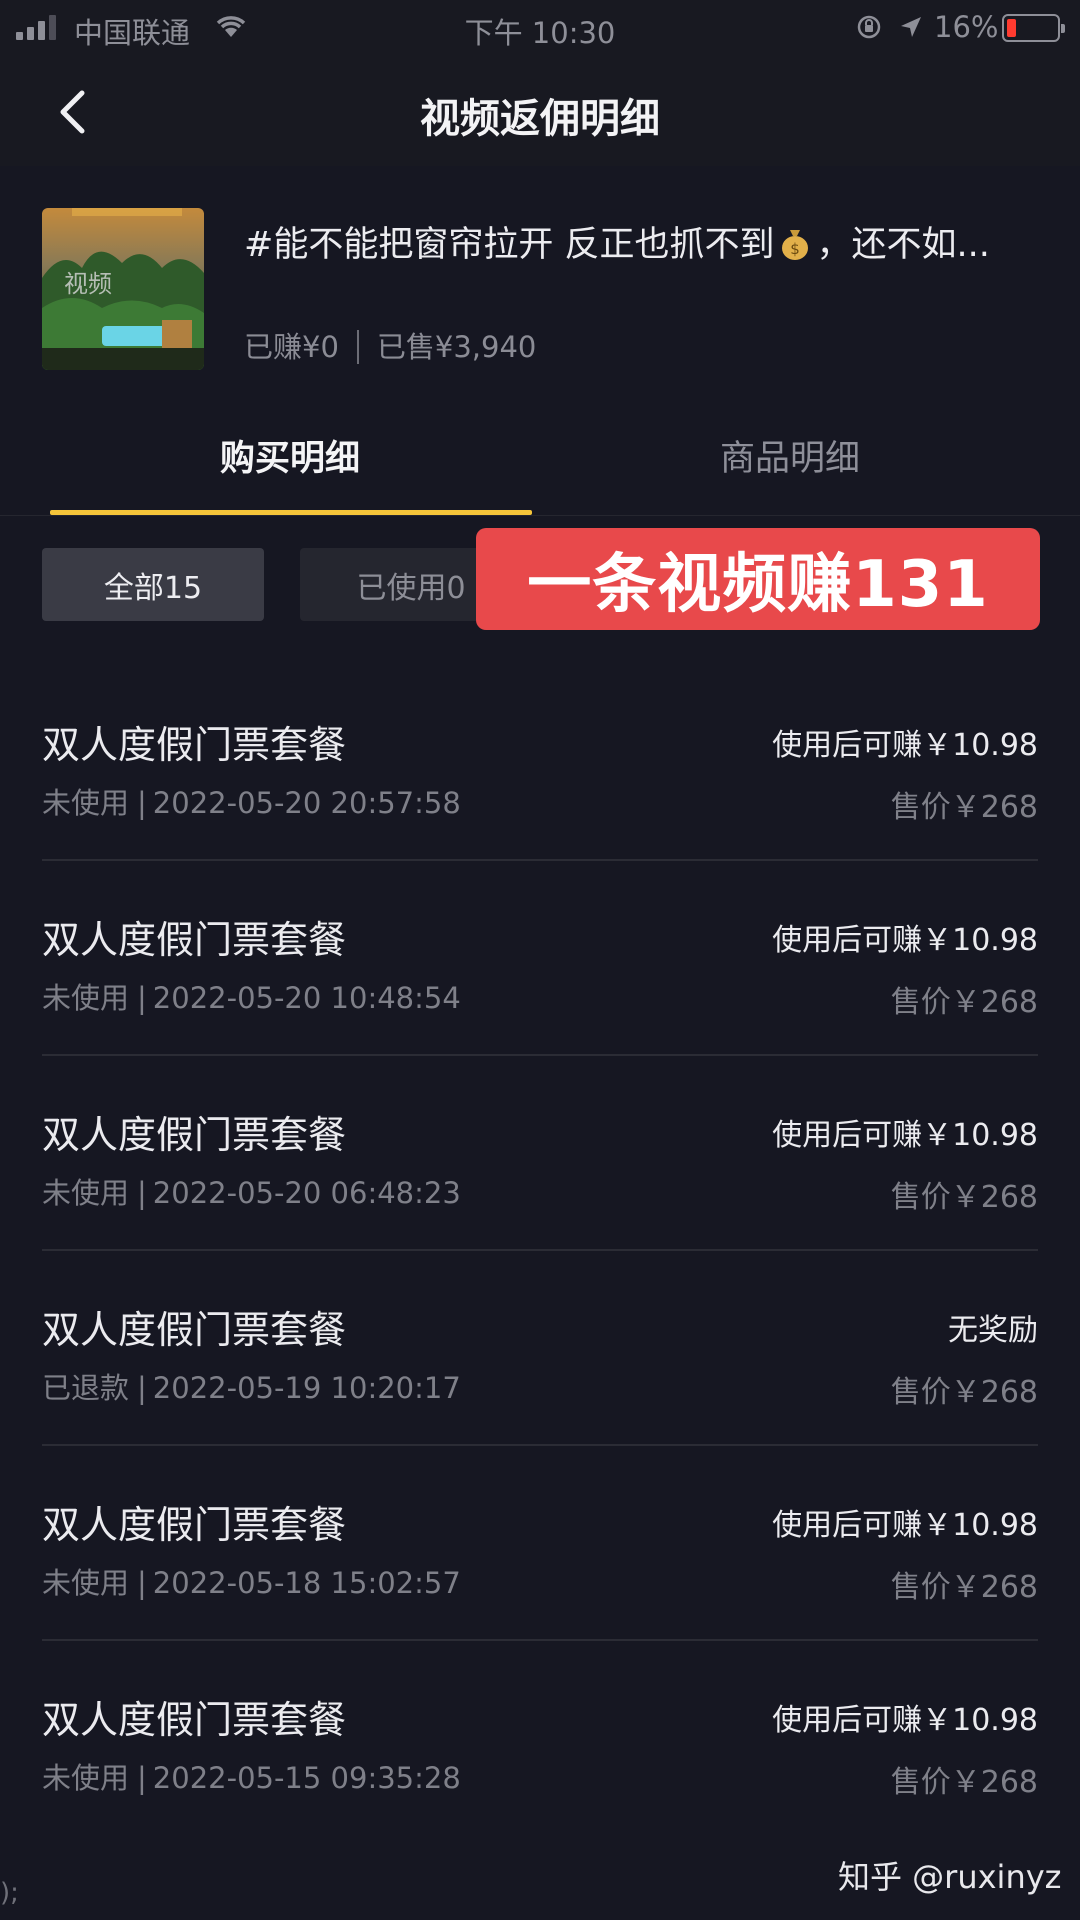 This screenshot has height=1920, width=1080. I want to click on sold-amount: 已售¥3,940, so click(456, 347).